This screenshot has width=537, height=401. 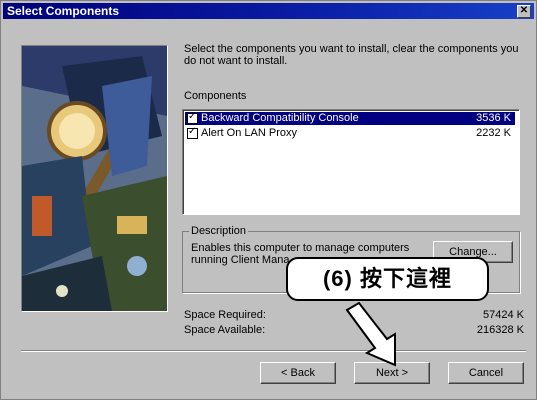 What do you see at coordinates (225, 315) in the screenshot?
I see `space-required-label: Space Required:` at bounding box center [225, 315].